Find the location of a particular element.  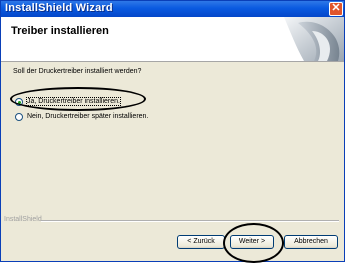

cancel-button: Abbrechen is located at coordinates (311, 242).